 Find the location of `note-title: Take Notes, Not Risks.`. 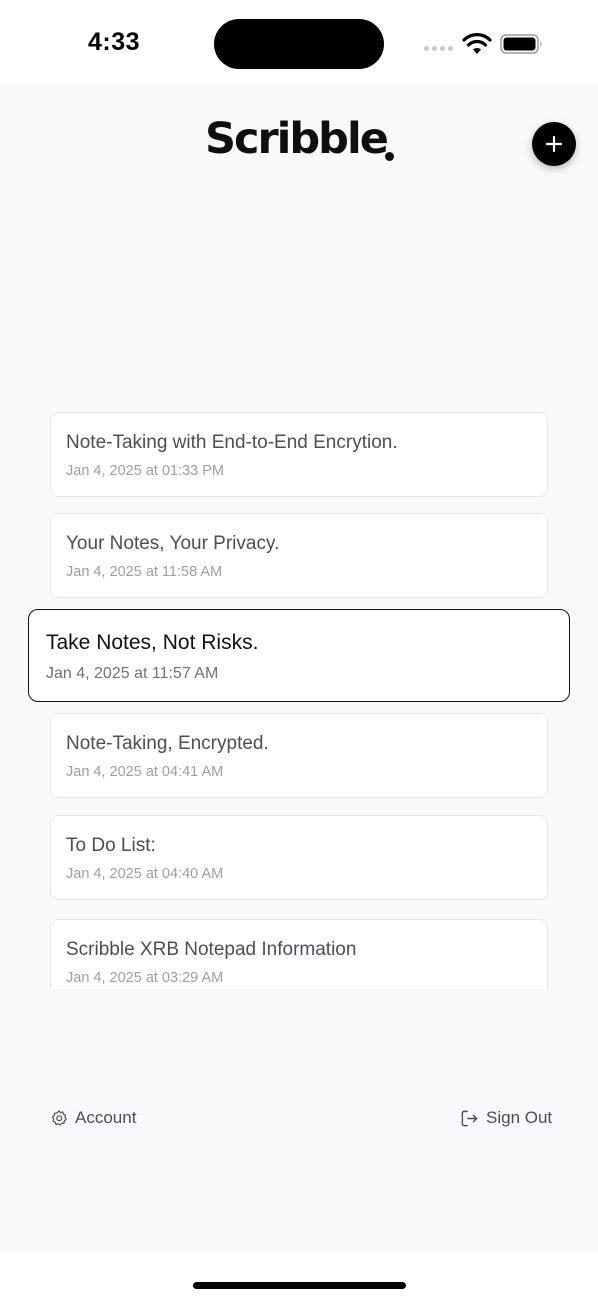

note-title: Take Notes, Not Risks. is located at coordinates (152, 642).